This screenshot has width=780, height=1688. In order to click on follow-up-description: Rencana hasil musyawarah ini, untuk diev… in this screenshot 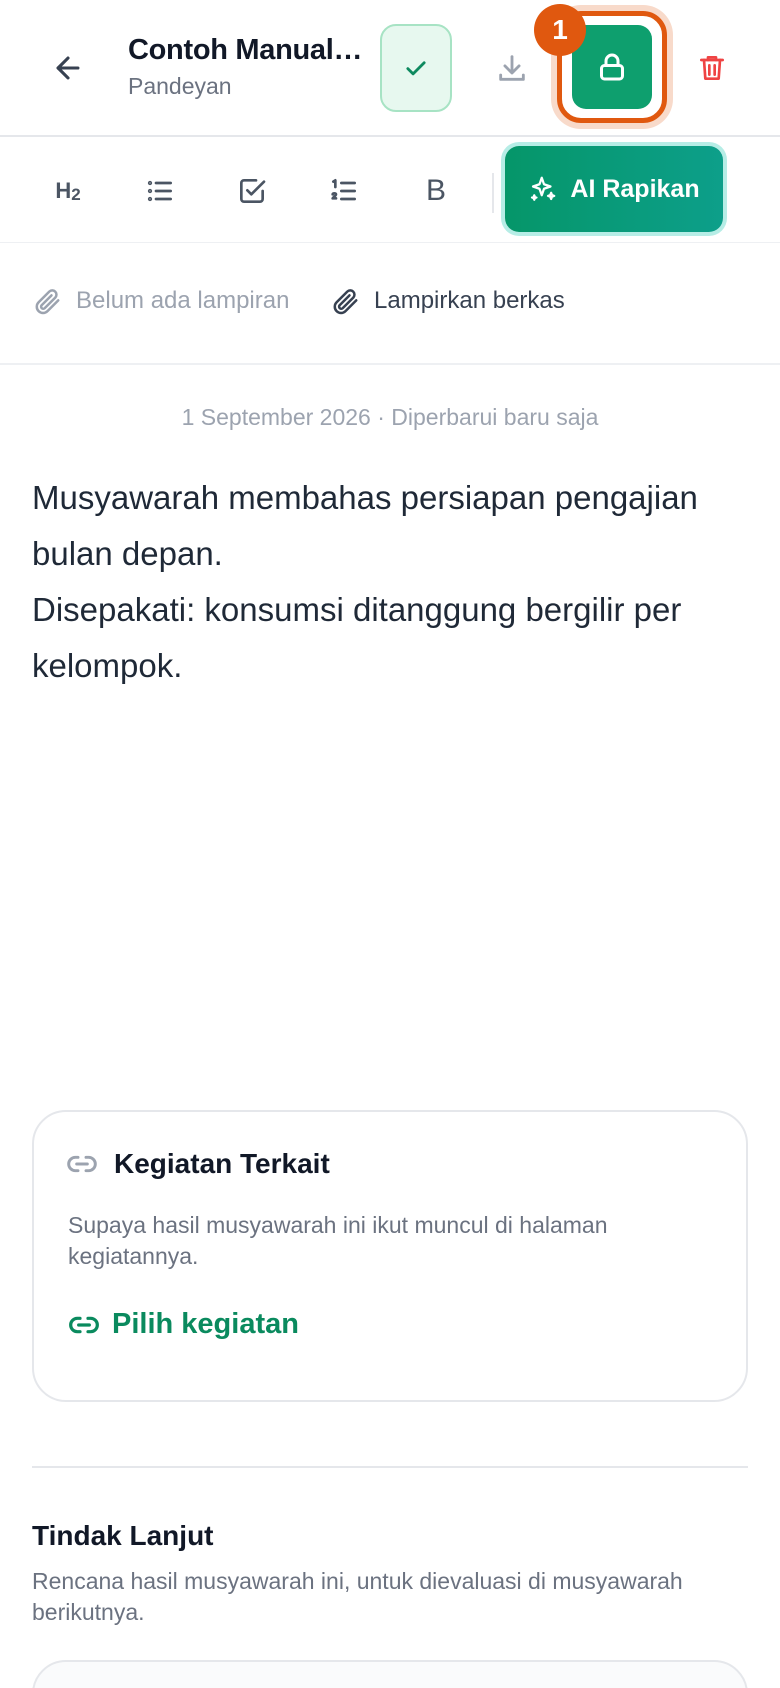, I will do `click(357, 1596)`.